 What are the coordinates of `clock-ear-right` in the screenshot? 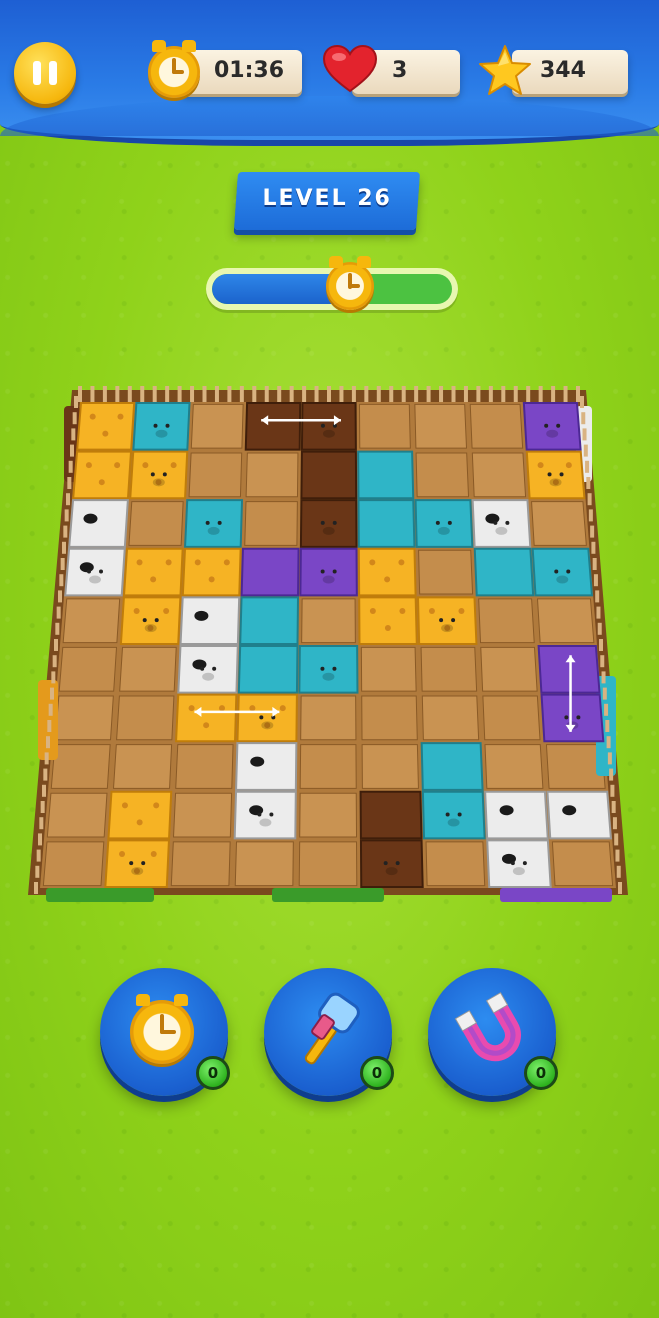 It's located at (189, 46).